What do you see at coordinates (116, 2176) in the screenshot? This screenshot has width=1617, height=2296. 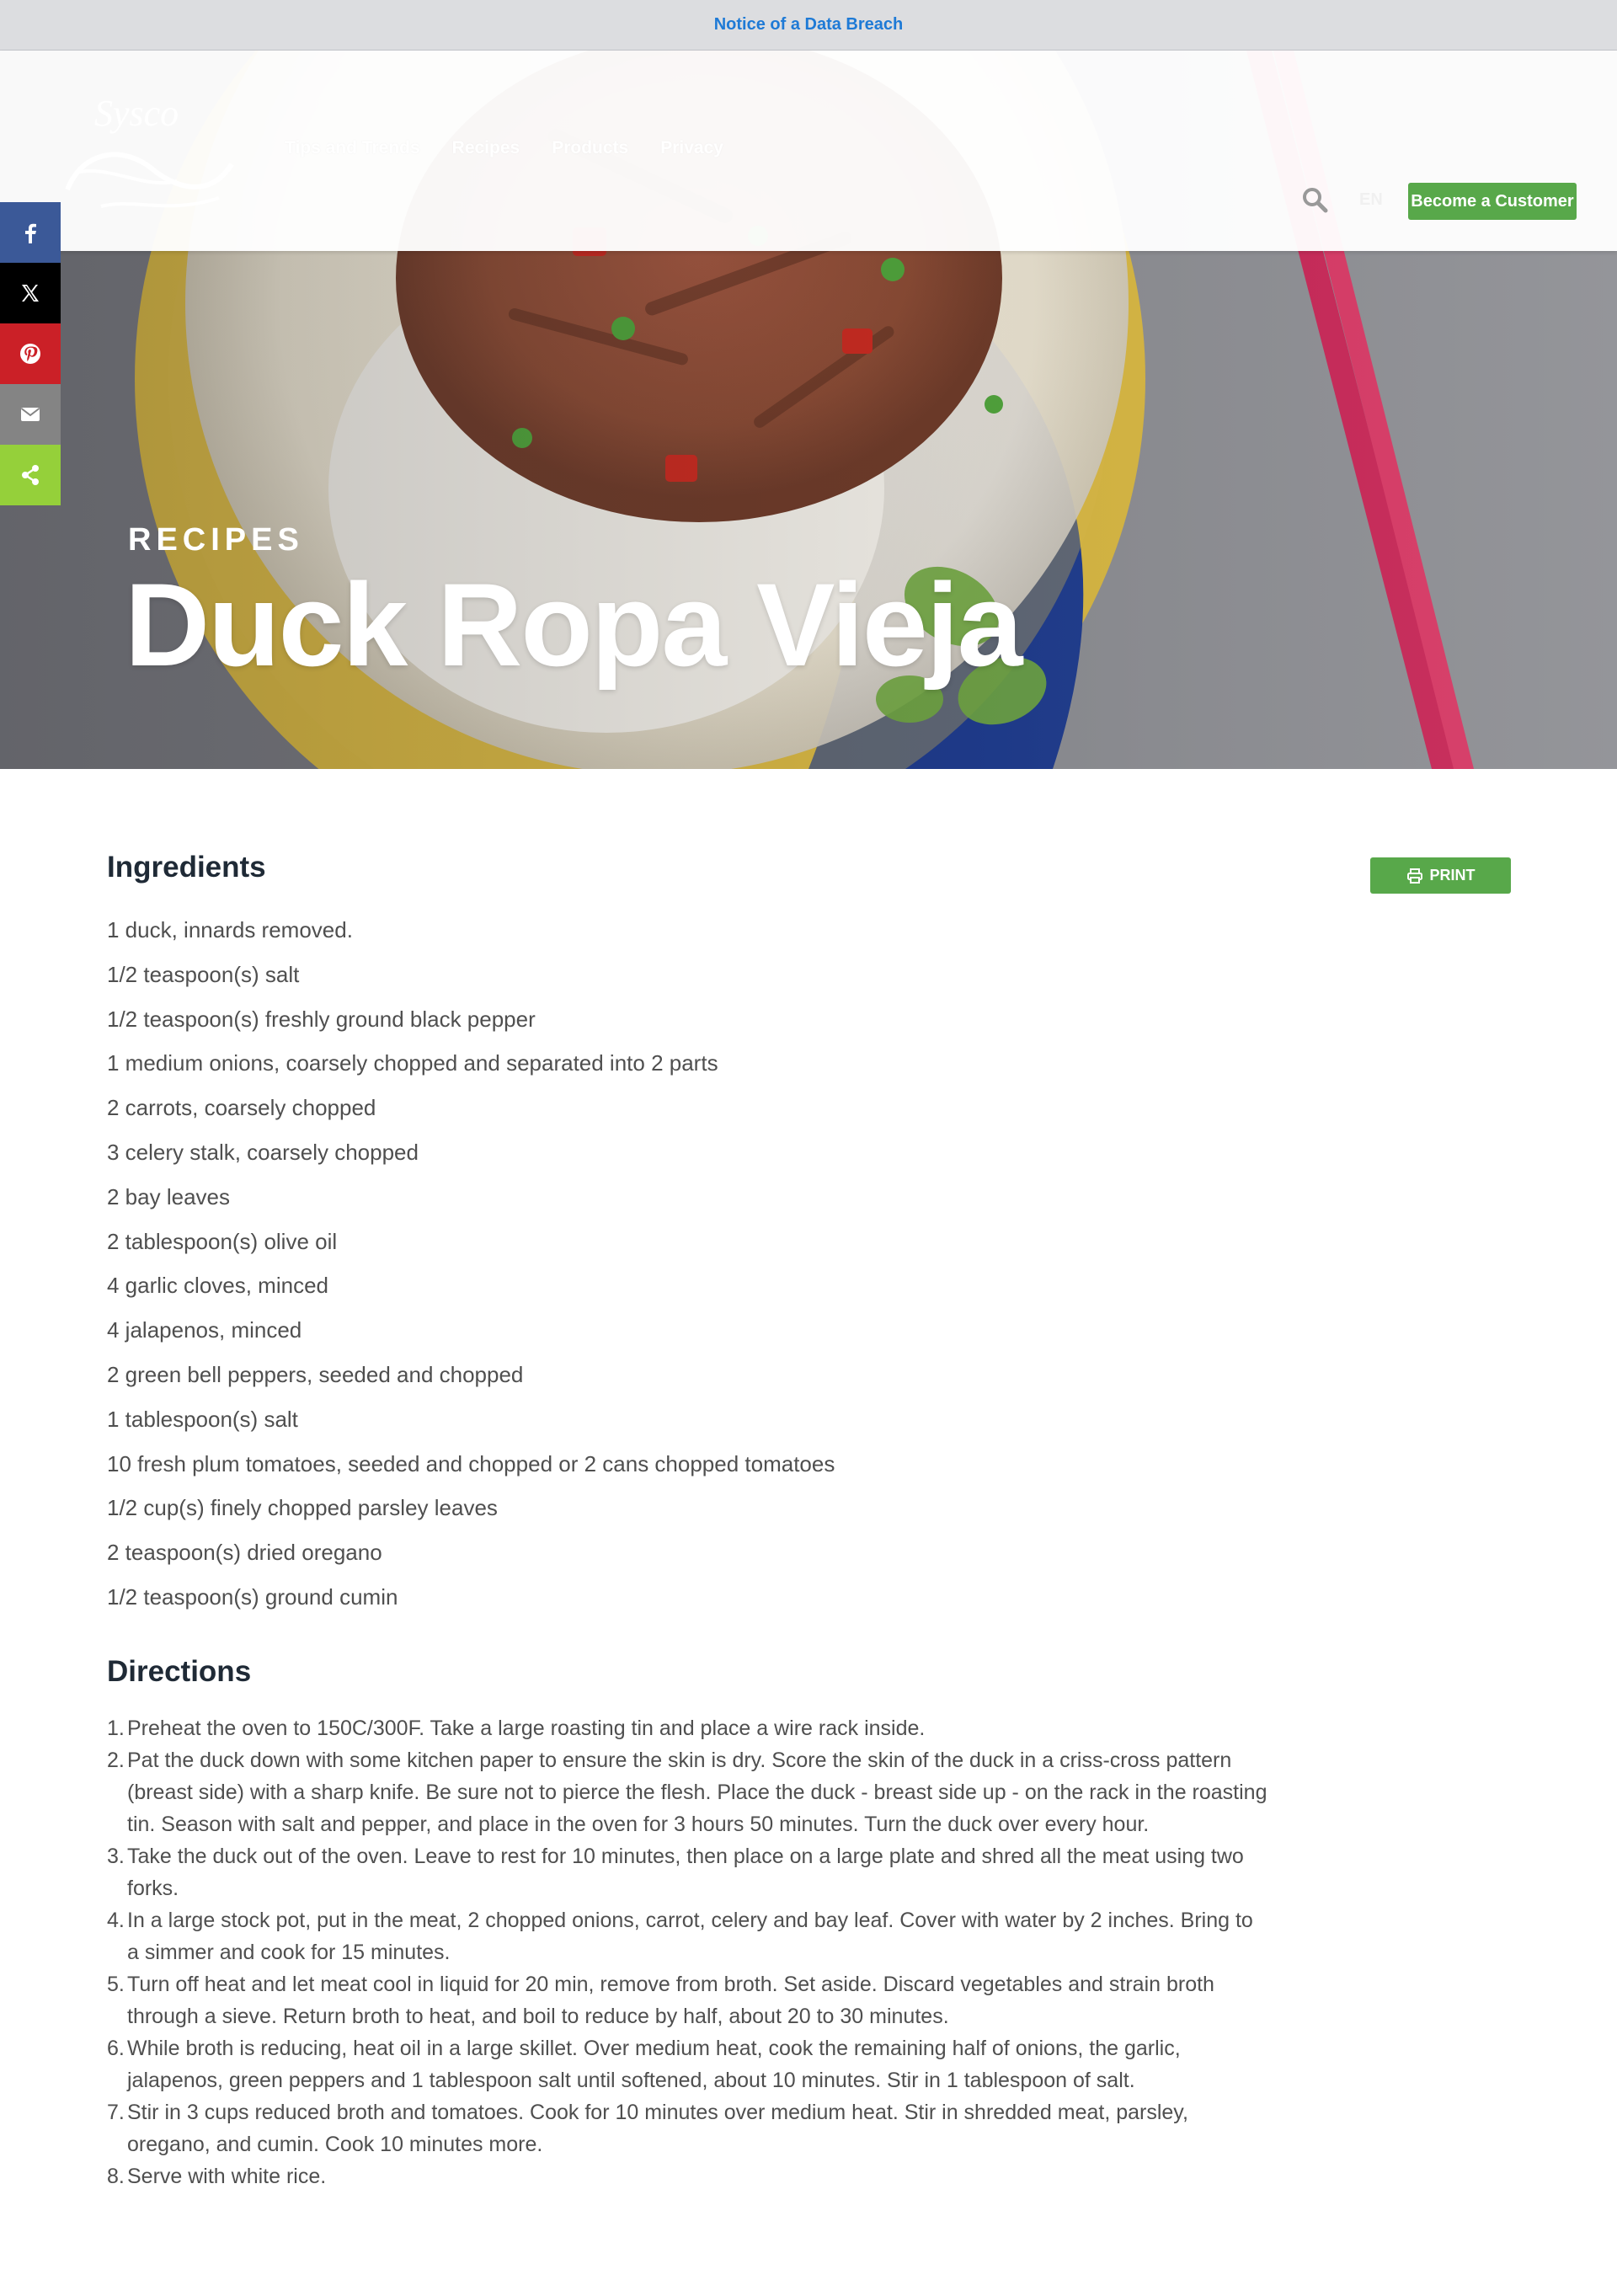 I see `step-number: 8.` at bounding box center [116, 2176].